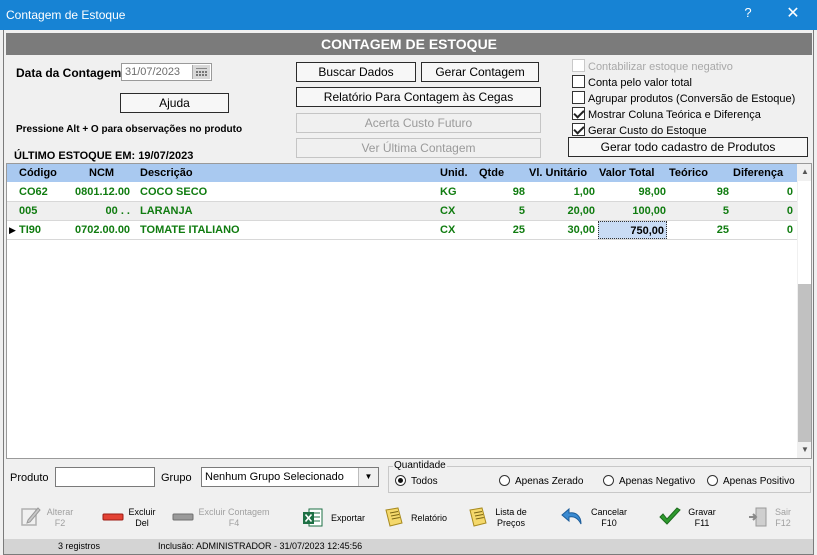  I want to click on window-title: Contagem de Estoque, so click(66, 15).